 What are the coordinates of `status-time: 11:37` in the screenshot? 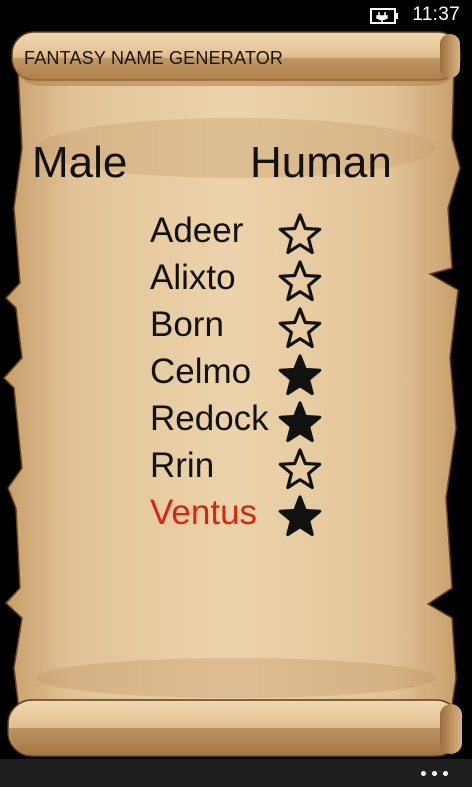 It's located at (436, 14).